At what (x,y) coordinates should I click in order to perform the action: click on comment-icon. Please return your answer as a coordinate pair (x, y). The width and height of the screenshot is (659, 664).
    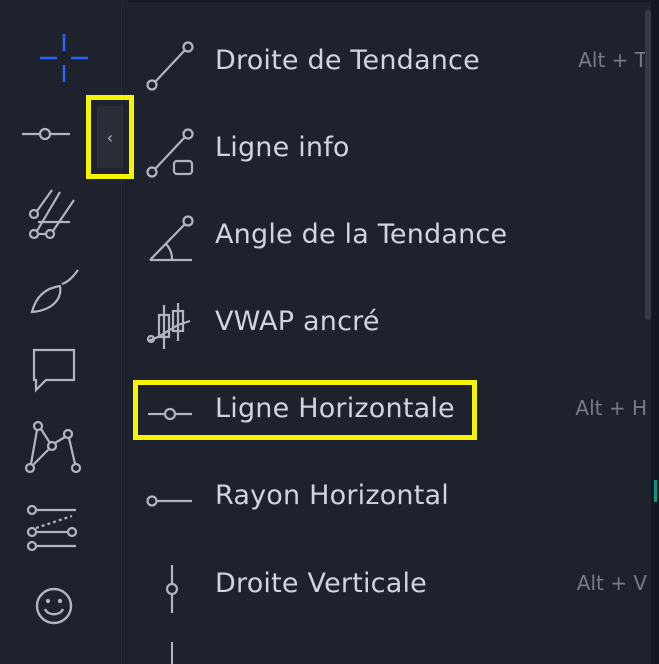
    Looking at the image, I should click on (54, 370).